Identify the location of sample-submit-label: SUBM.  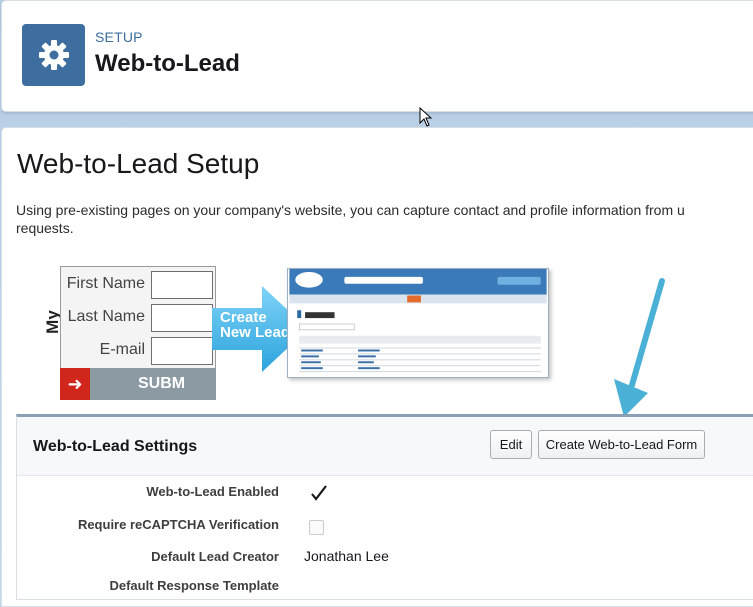
(153, 384).